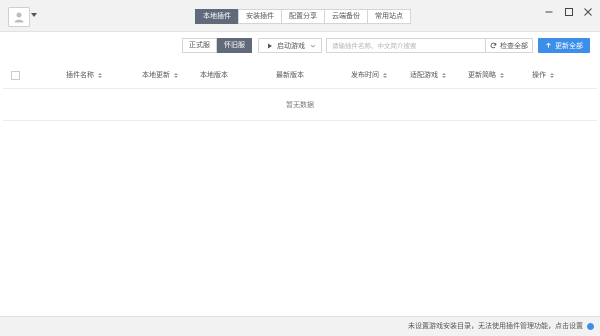  I want to click on column-header-local-update: 本地更新, so click(160, 75).